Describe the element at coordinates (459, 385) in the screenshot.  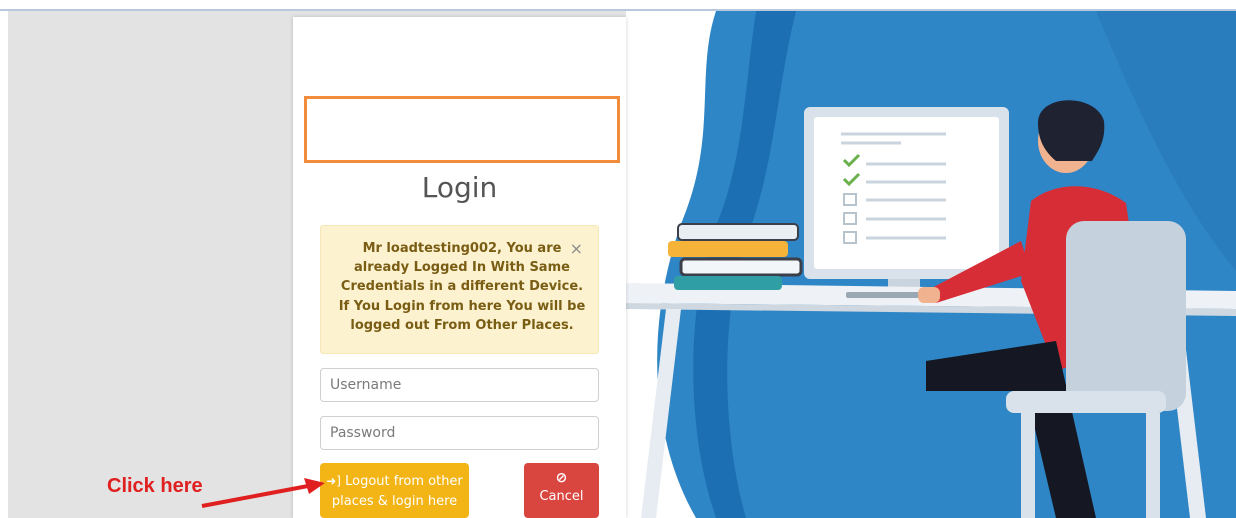
I see `username-input` at that location.